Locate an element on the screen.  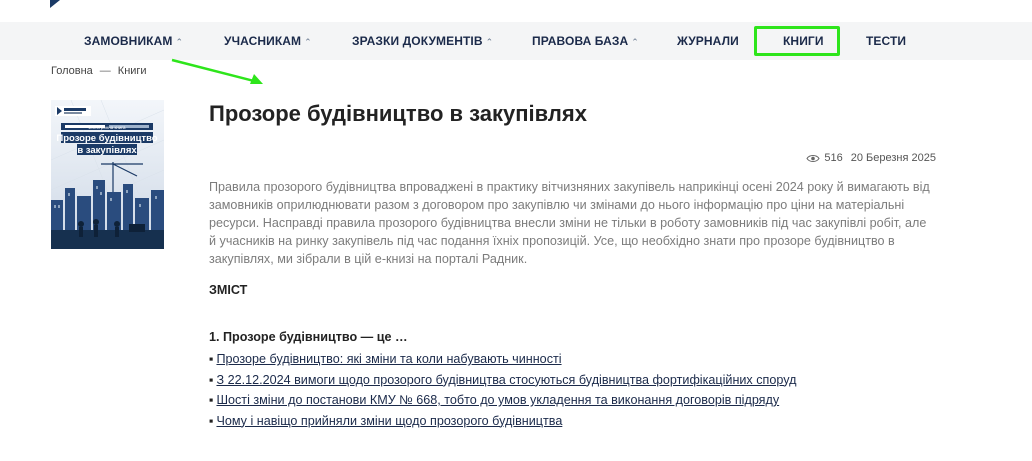
eye-icon is located at coordinates (813, 158).